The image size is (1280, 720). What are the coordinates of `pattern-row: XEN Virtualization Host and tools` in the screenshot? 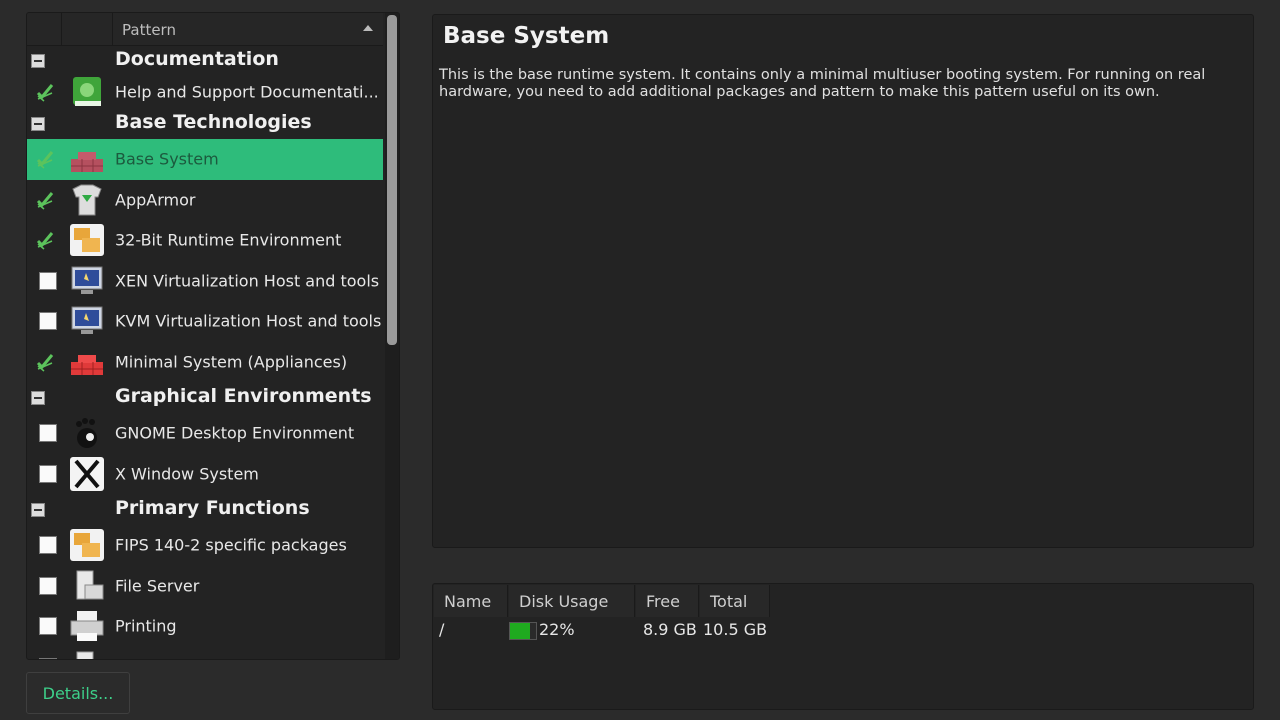 It's located at (205, 281).